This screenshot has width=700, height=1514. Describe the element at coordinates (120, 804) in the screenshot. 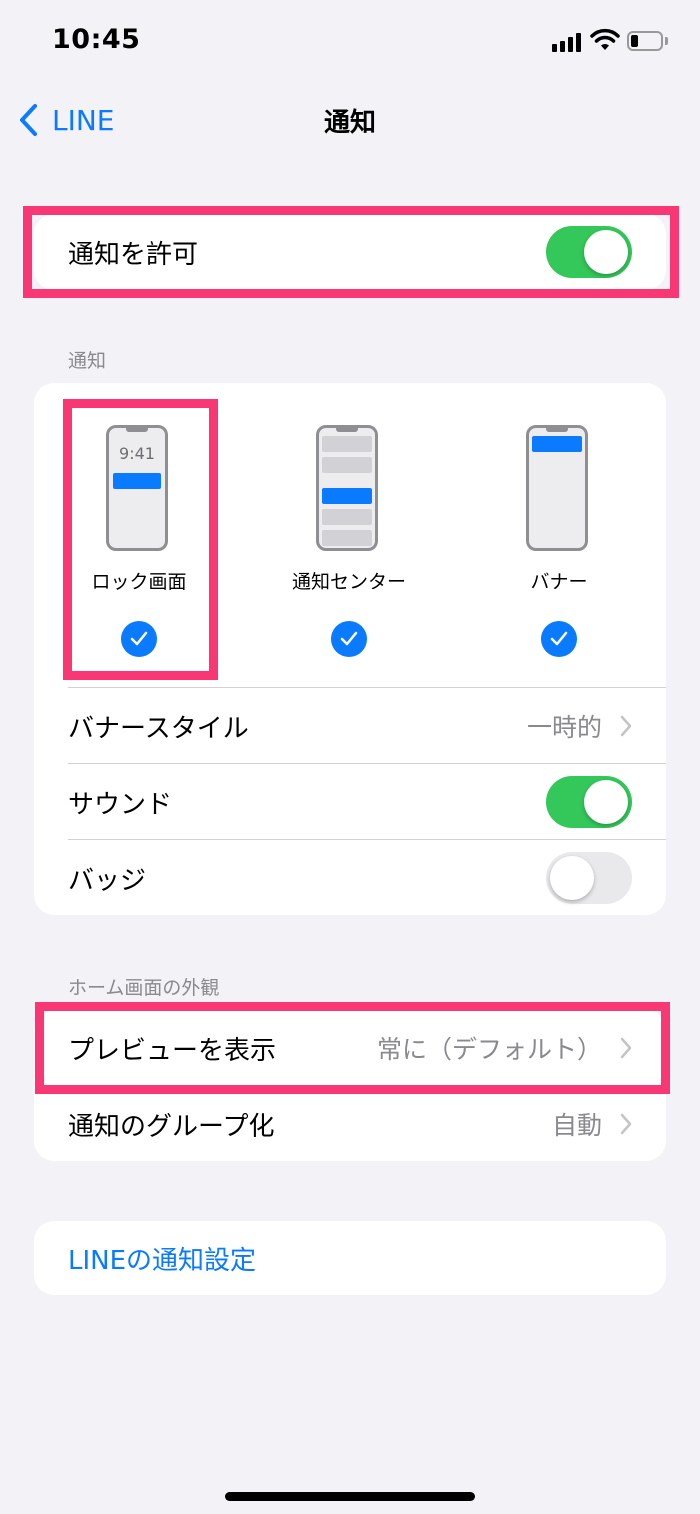

I see `sound-label: サウンド` at that location.